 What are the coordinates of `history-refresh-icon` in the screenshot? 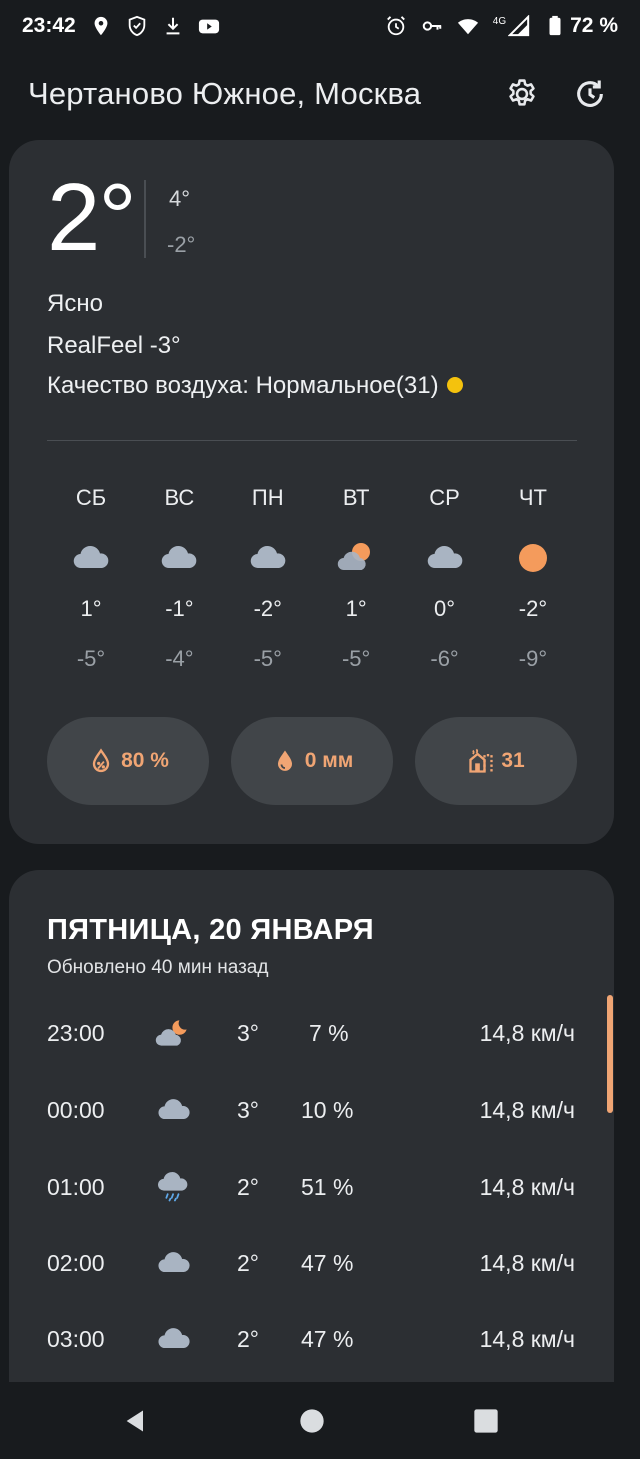 It's located at (590, 93).